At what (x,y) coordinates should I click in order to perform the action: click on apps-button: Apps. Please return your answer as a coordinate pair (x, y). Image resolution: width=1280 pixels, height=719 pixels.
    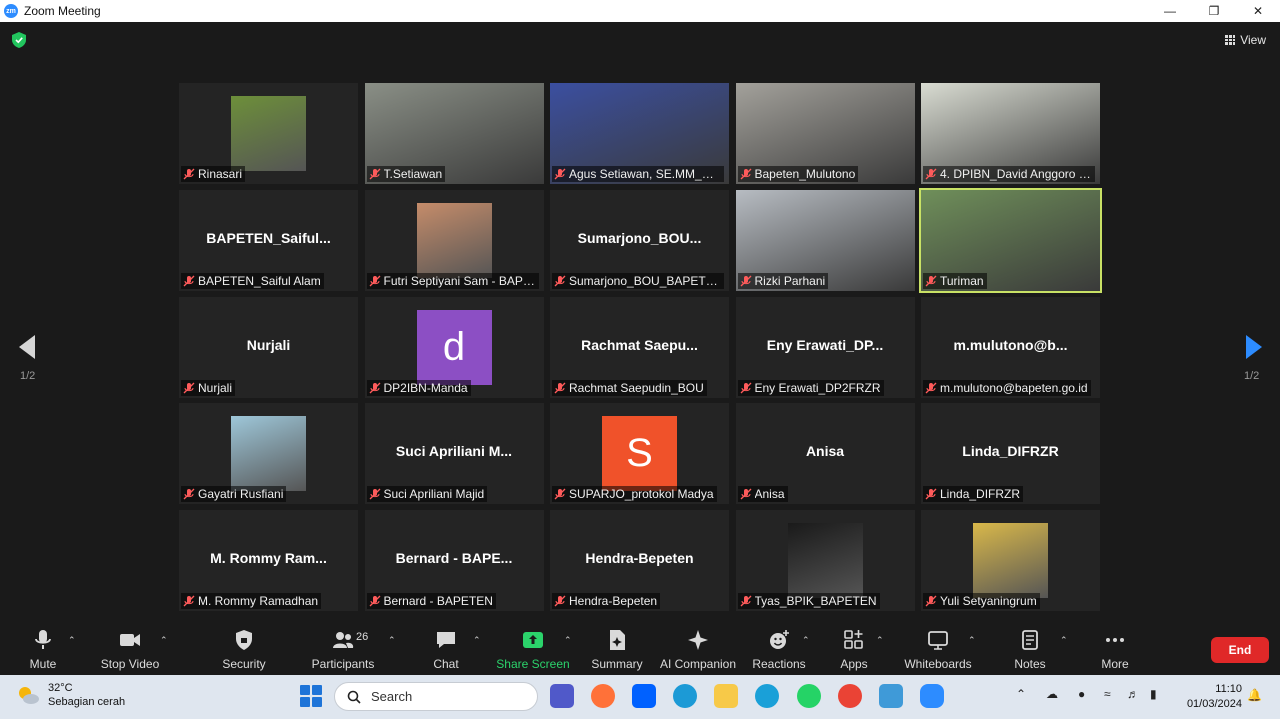
    Looking at the image, I should click on (854, 650).